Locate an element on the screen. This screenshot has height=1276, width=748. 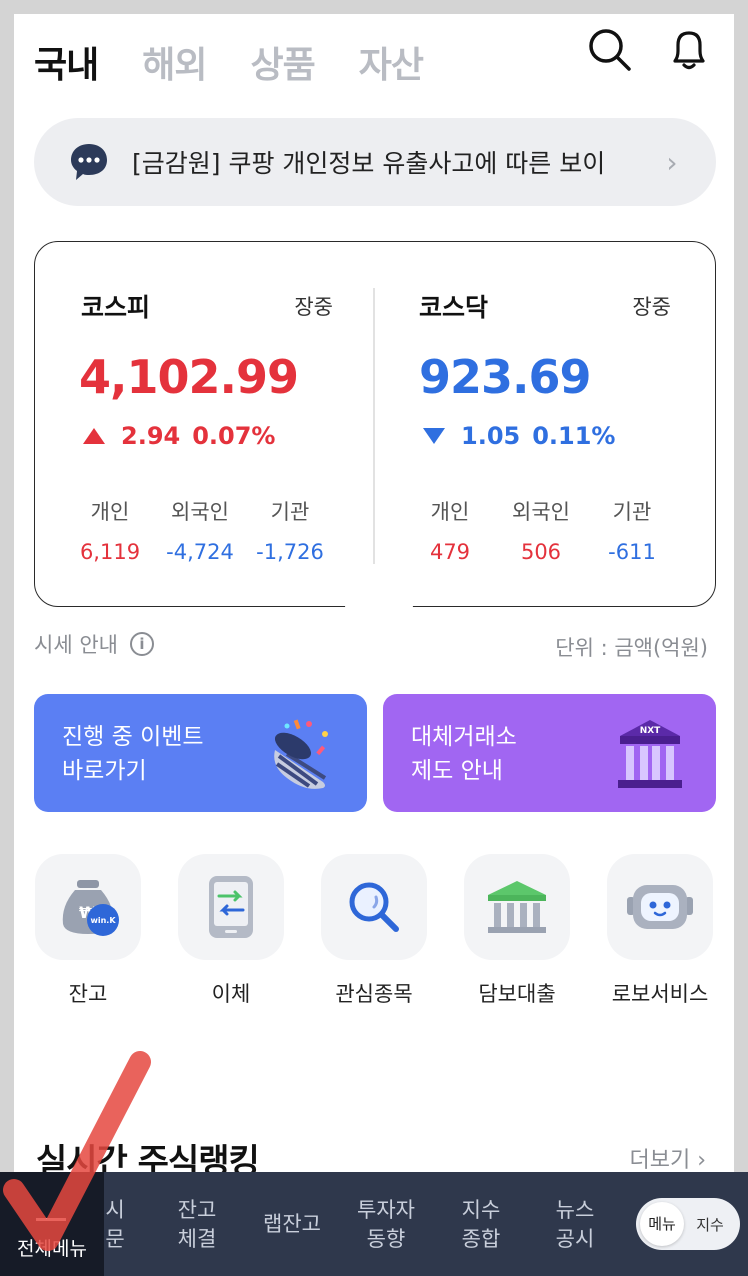
investor-foreign: 외국인 506 is located at coordinates (541, 530).